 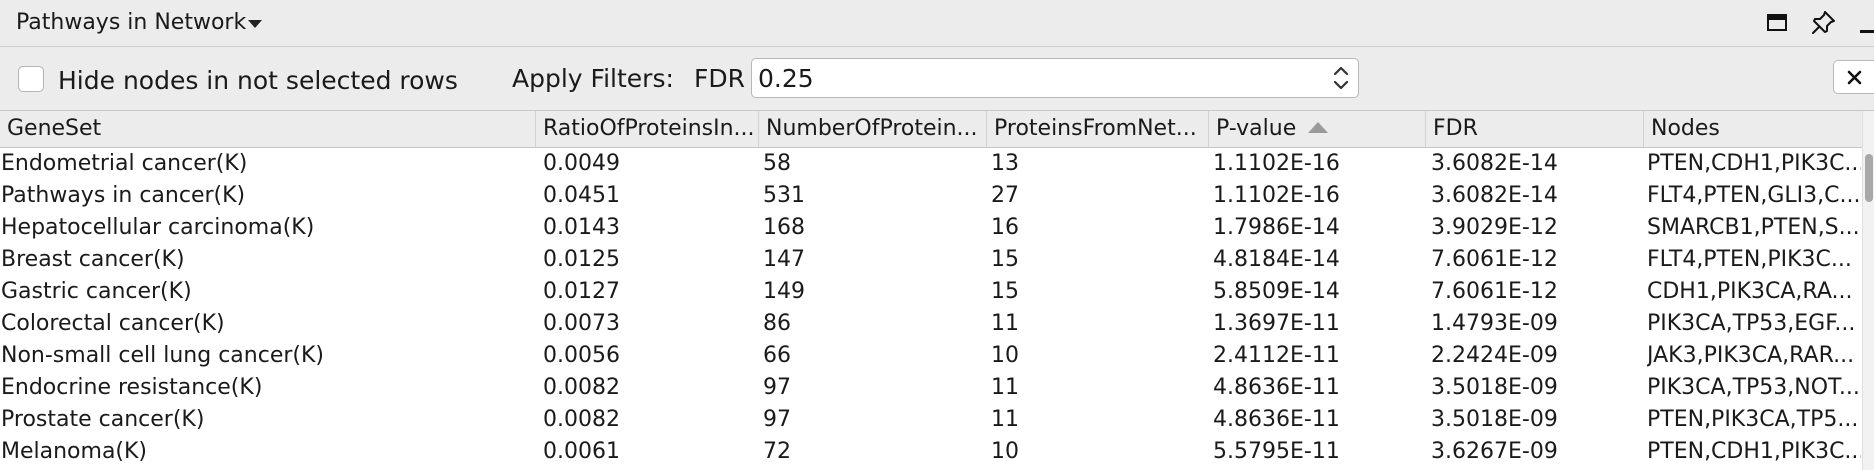 What do you see at coordinates (581, 292) in the screenshot?
I see `ratio-cell: 0.0127` at bounding box center [581, 292].